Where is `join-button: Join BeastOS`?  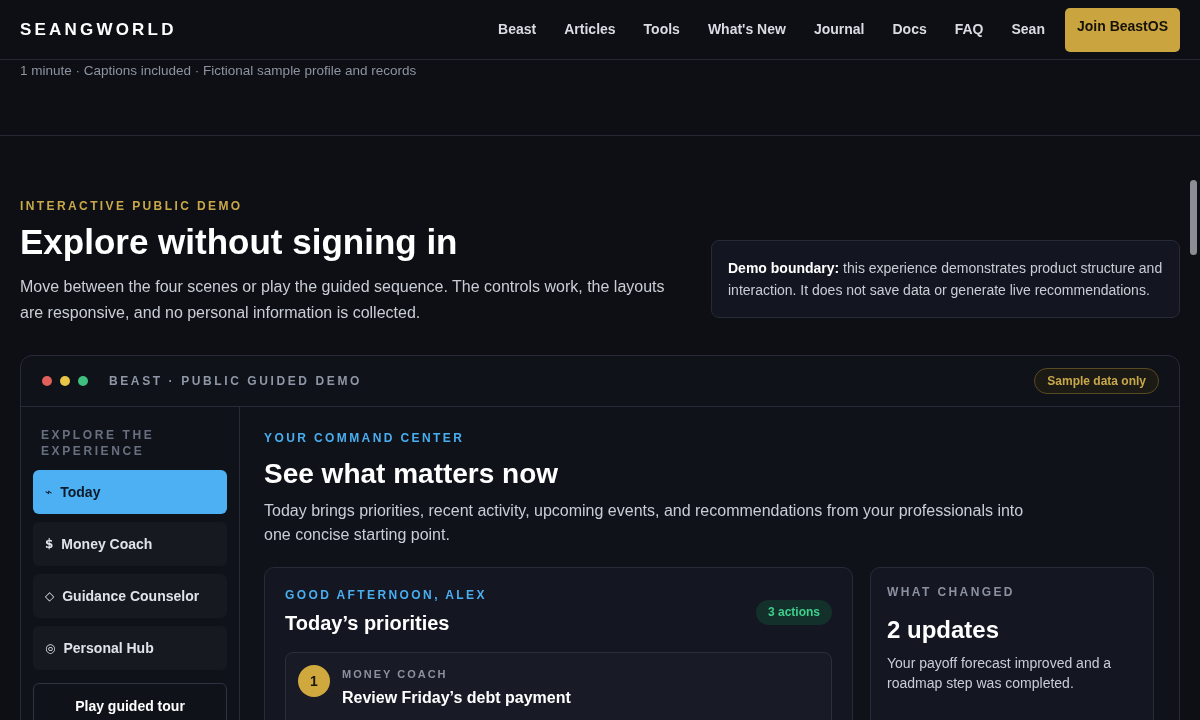
join-button: Join BeastOS is located at coordinates (1122, 29).